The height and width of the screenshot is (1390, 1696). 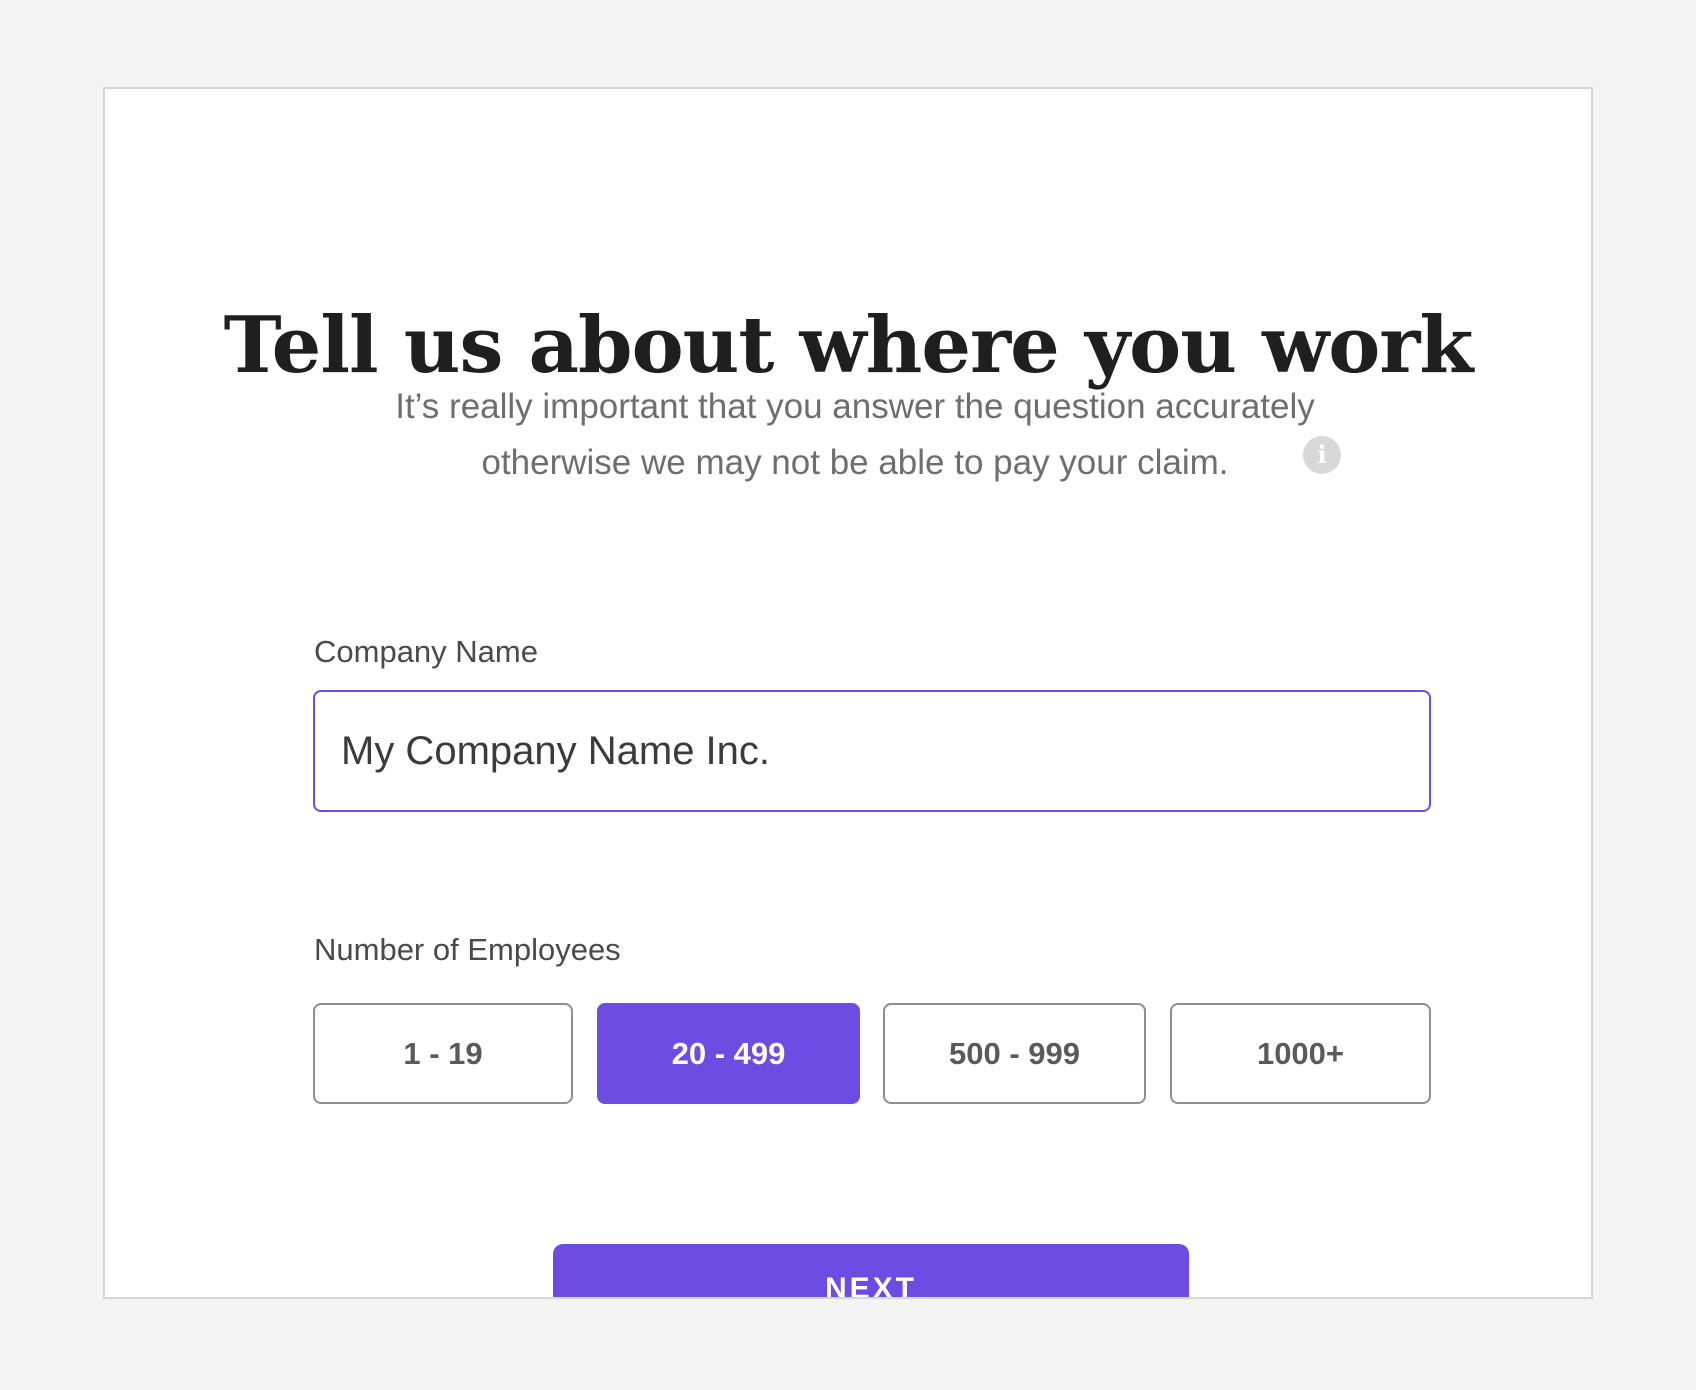 I want to click on company-name-input, so click(x=872, y=751).